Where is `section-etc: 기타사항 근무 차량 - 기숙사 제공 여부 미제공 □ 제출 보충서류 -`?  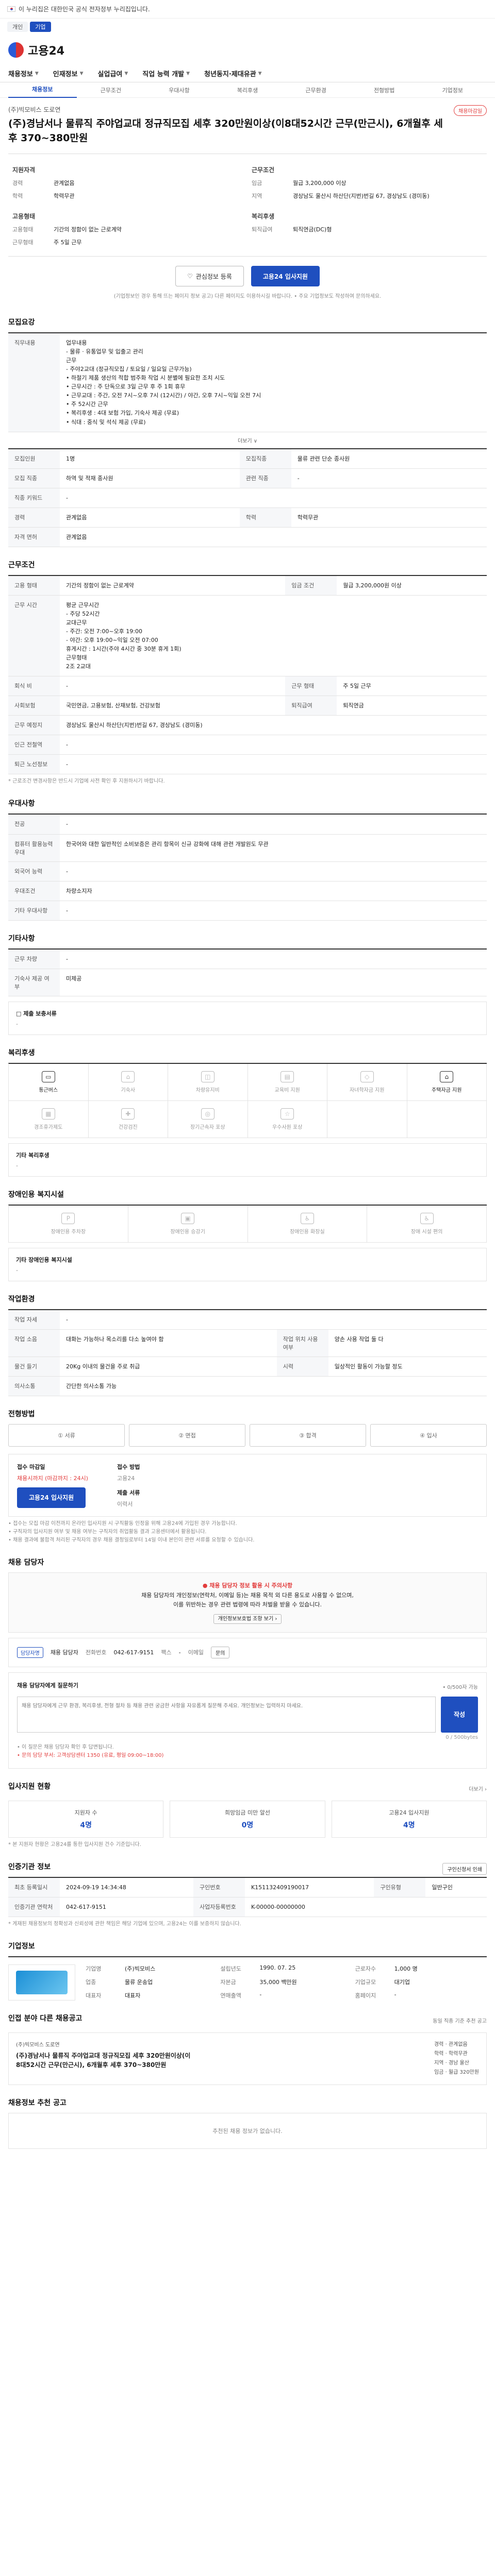 section-etc: 기타사항 근무 차량 - 기숙사 제공 여부 미제공 □ 제출 보충서류 - is located at coordinates (247, 978).